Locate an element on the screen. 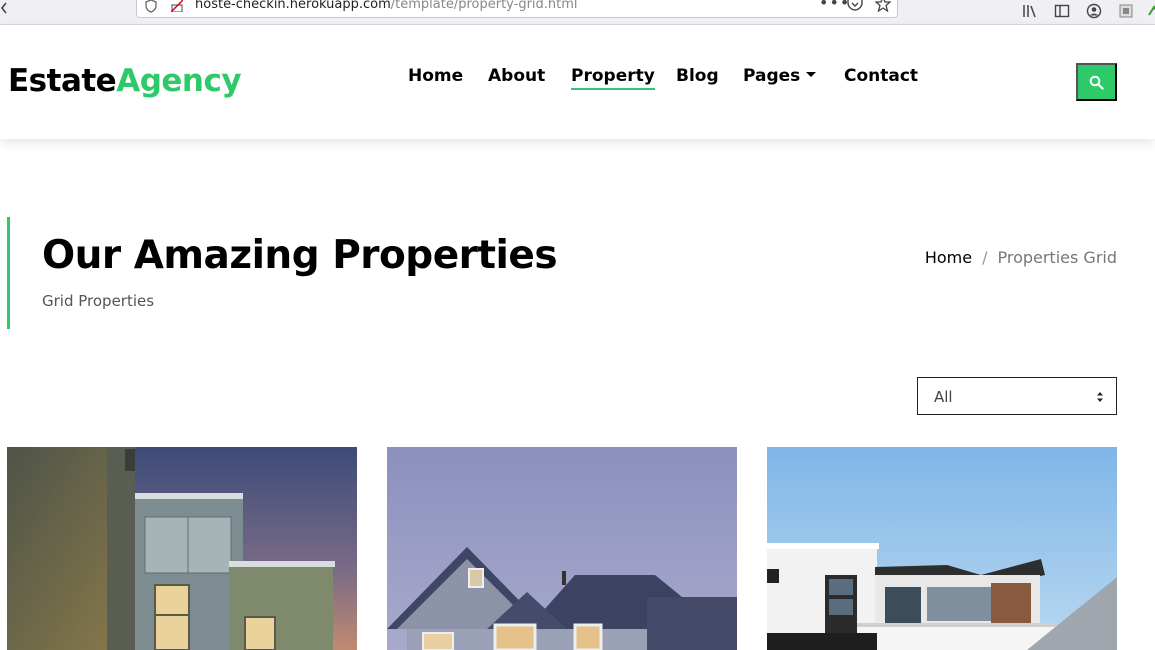 This screenshot has width=1155, height=650. property-photo-gabled-house is located at coordinates (562, 548).